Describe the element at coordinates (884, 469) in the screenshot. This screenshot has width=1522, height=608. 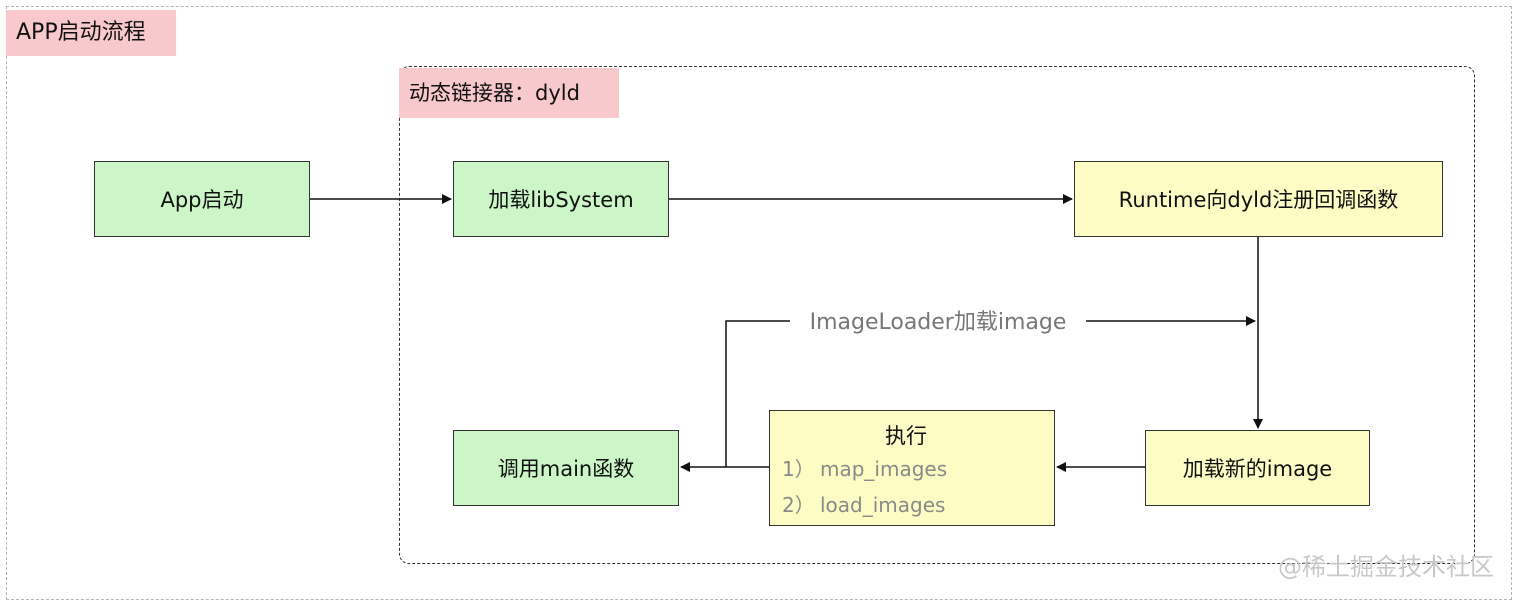
I see `execute-item-text: map_images` at that location.